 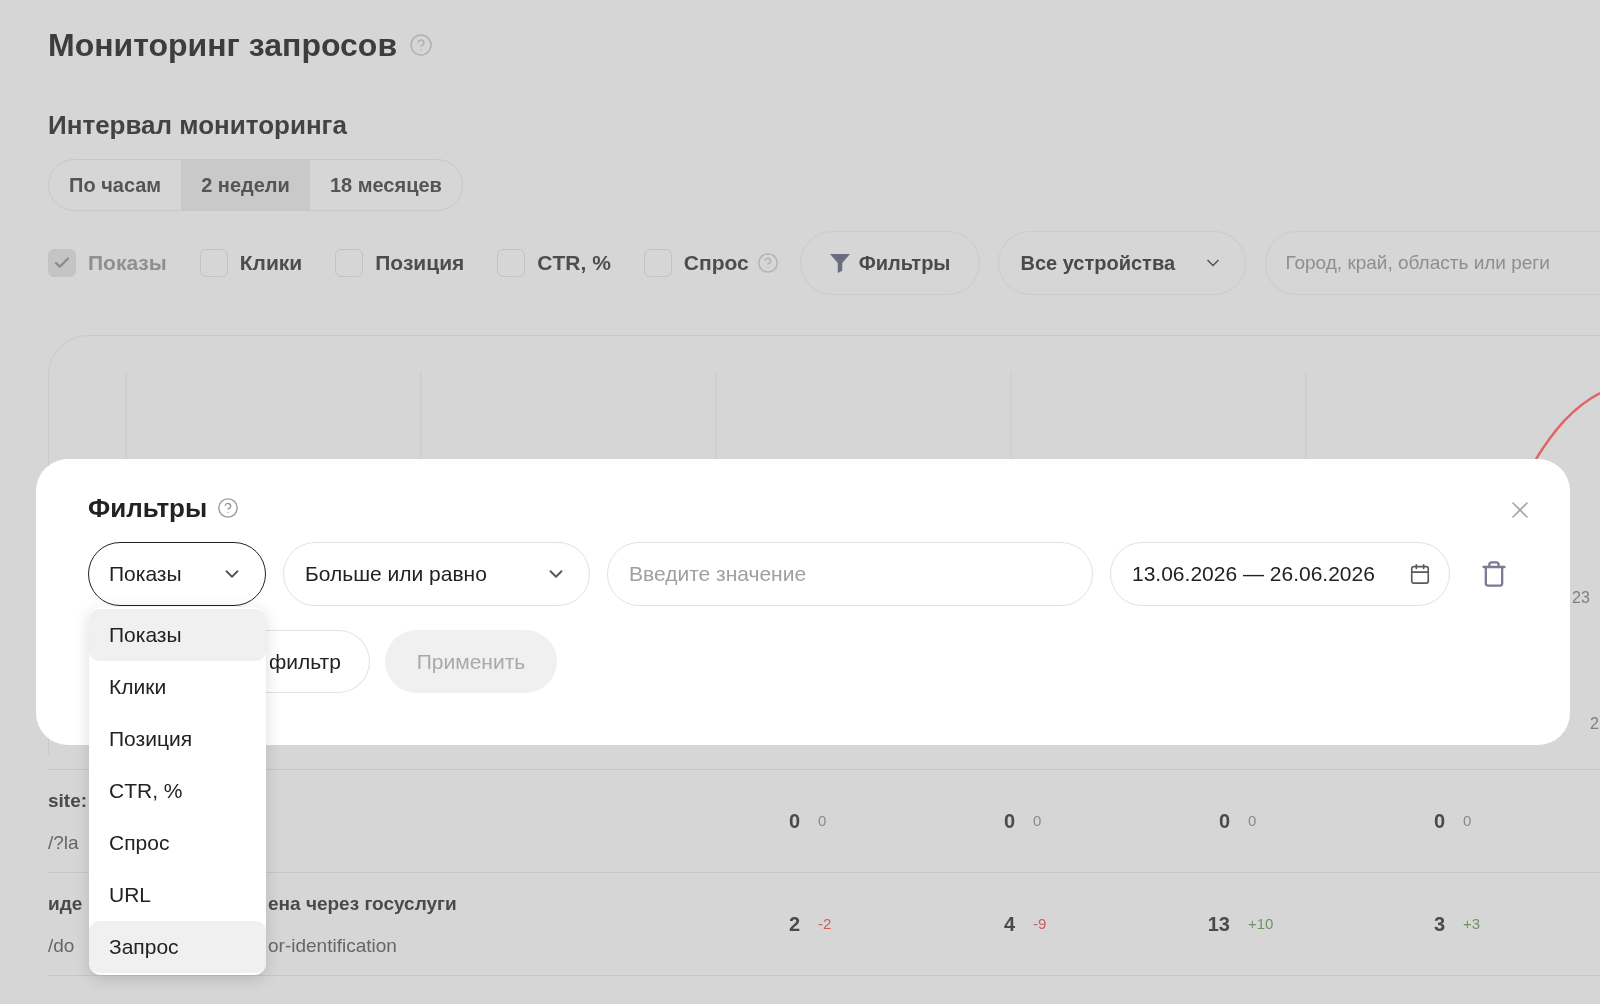 I want to click on metric-value: 3, so click(x=1439, y=924).